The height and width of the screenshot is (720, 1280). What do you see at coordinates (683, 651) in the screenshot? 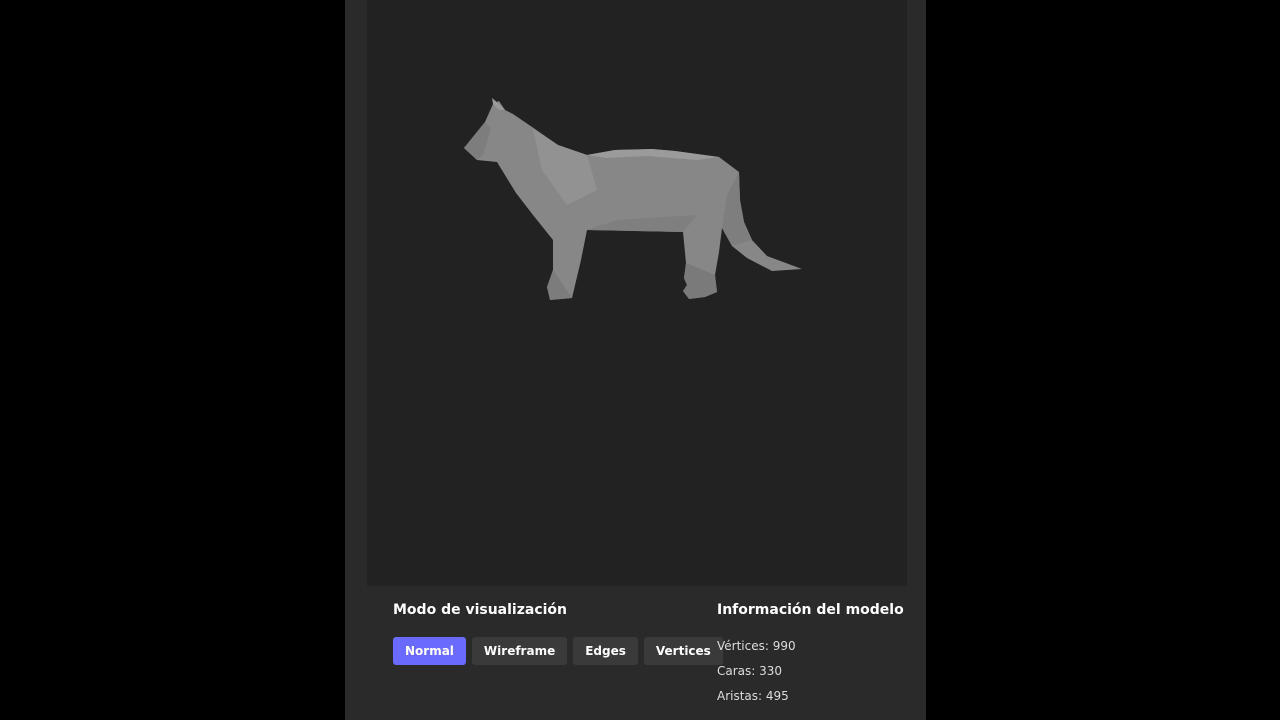
I see `mode-vertices-button: Vertices` at bounding box center [683, 651].